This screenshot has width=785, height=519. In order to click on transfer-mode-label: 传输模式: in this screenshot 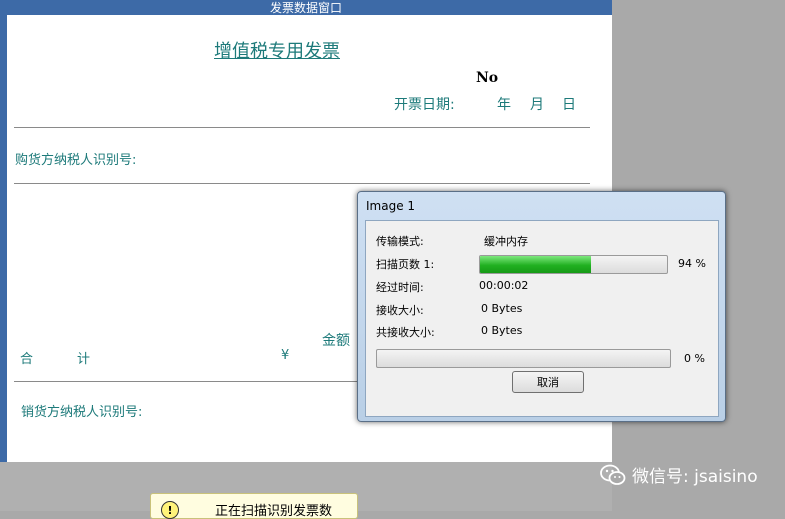, I will do `click(400, 241)`.